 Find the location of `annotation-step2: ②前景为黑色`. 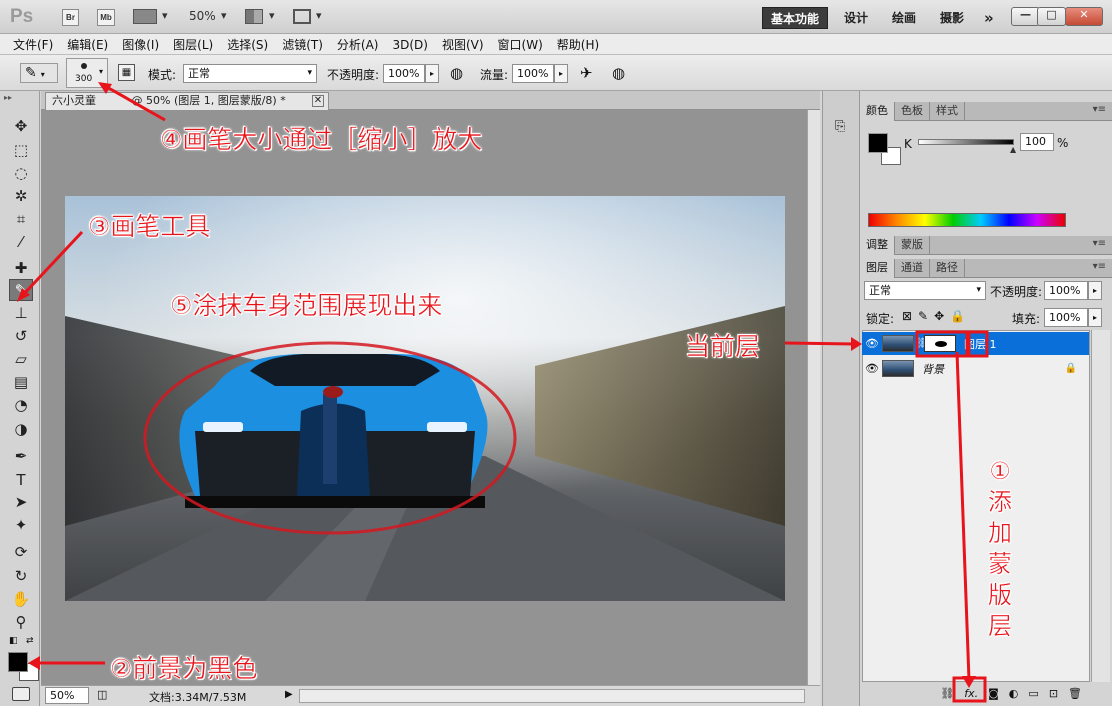

annotation-step2: ②前景为黑色 is located at coordinates (184, 668).